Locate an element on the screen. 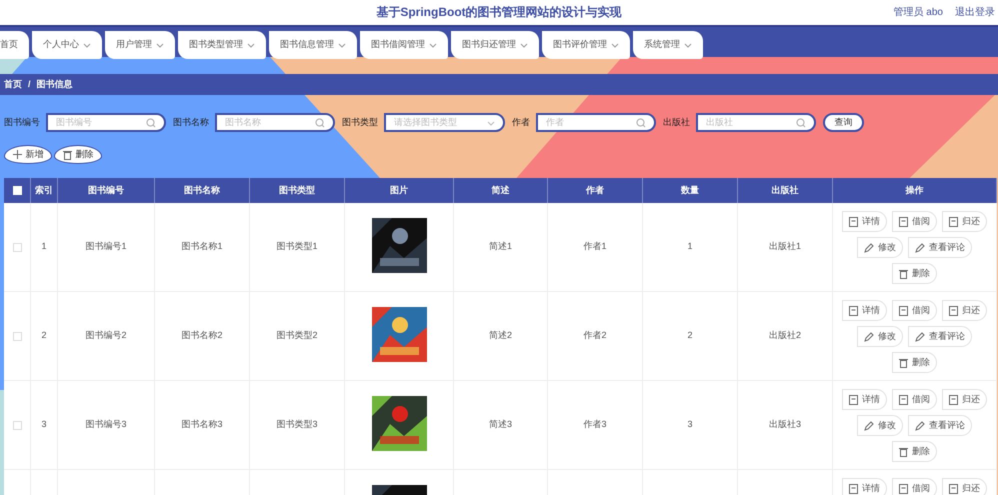 This screenshot has width=998, height=495. filter-label: 图书类型 is located at coordinates (360, 122).